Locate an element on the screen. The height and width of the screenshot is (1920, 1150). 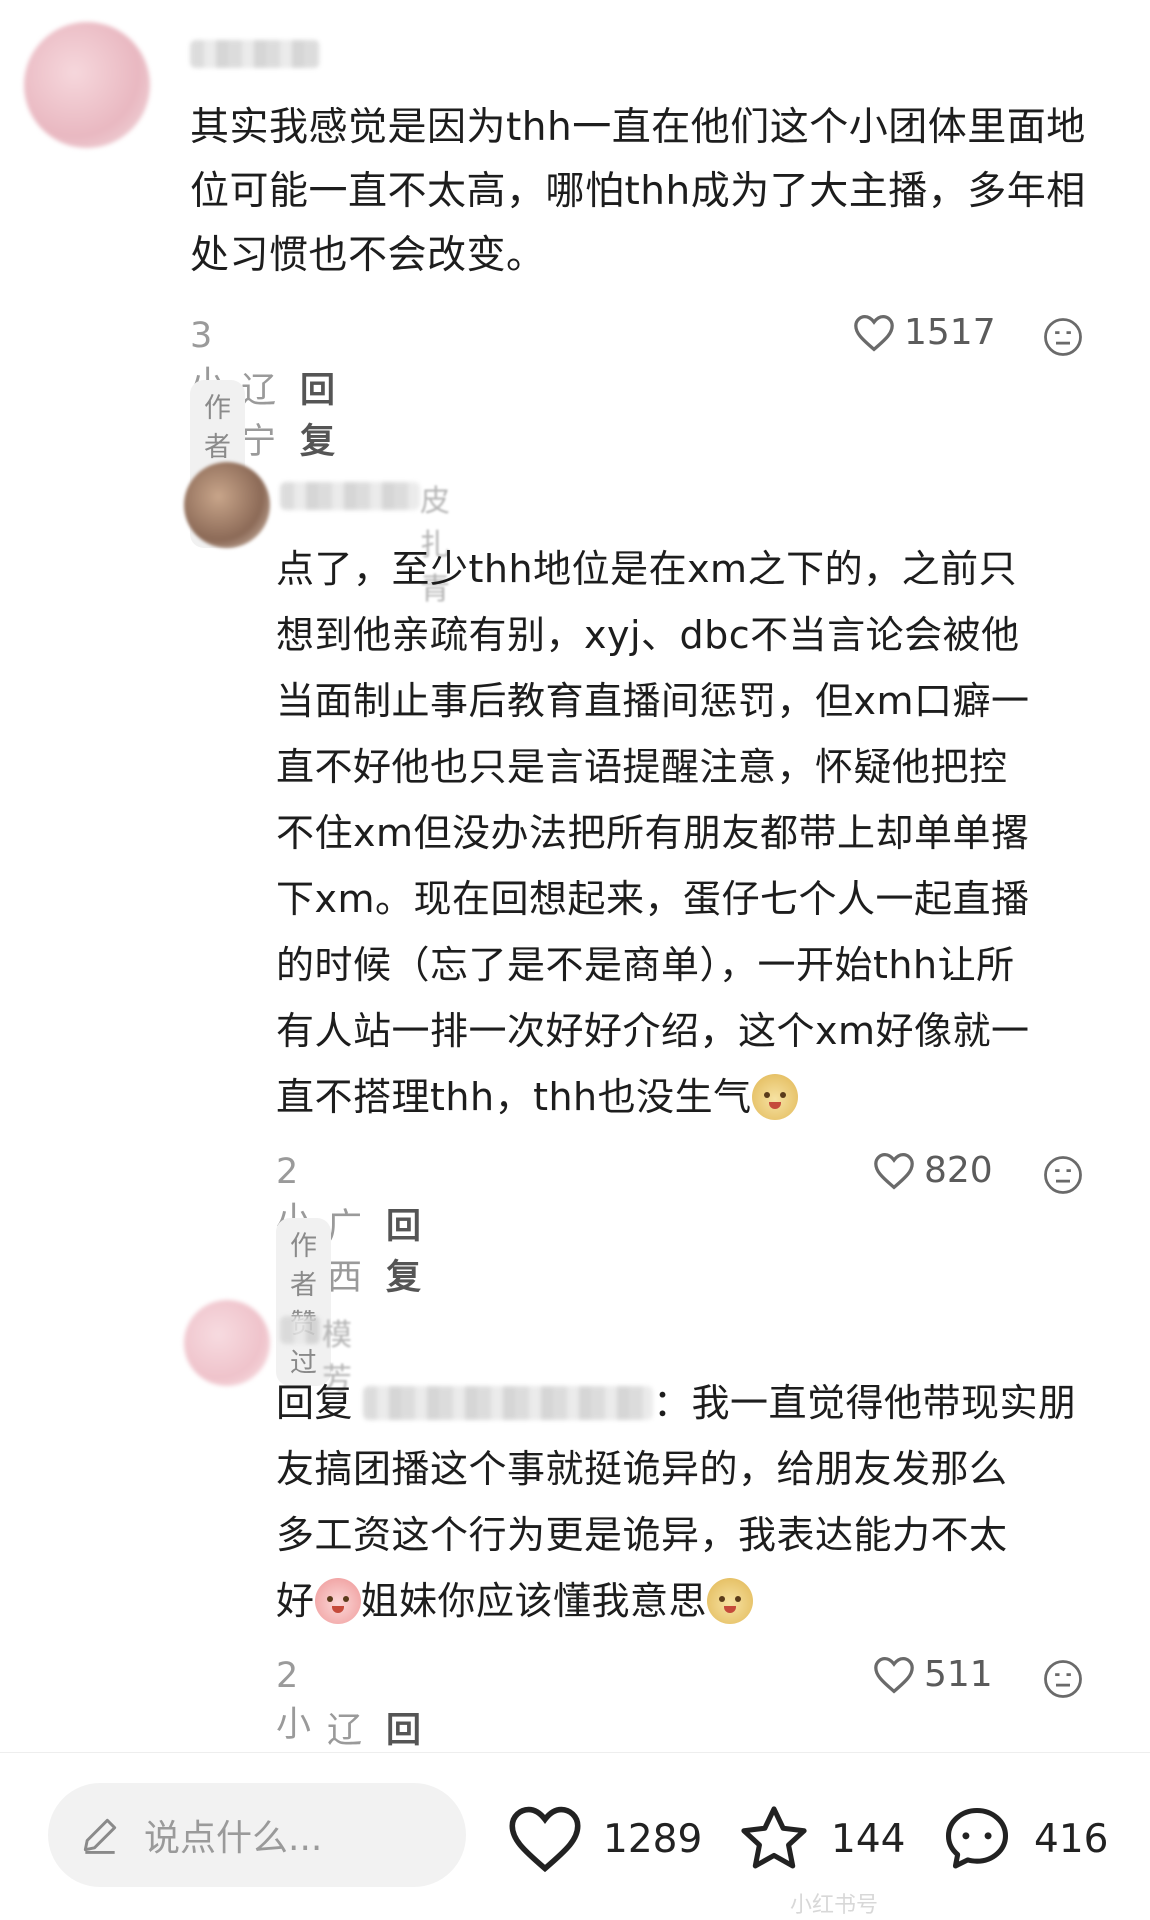
text-line: 友搞团播这个事就挺诡异的，给朋友发那么 is located at coordinates (642, 1469).